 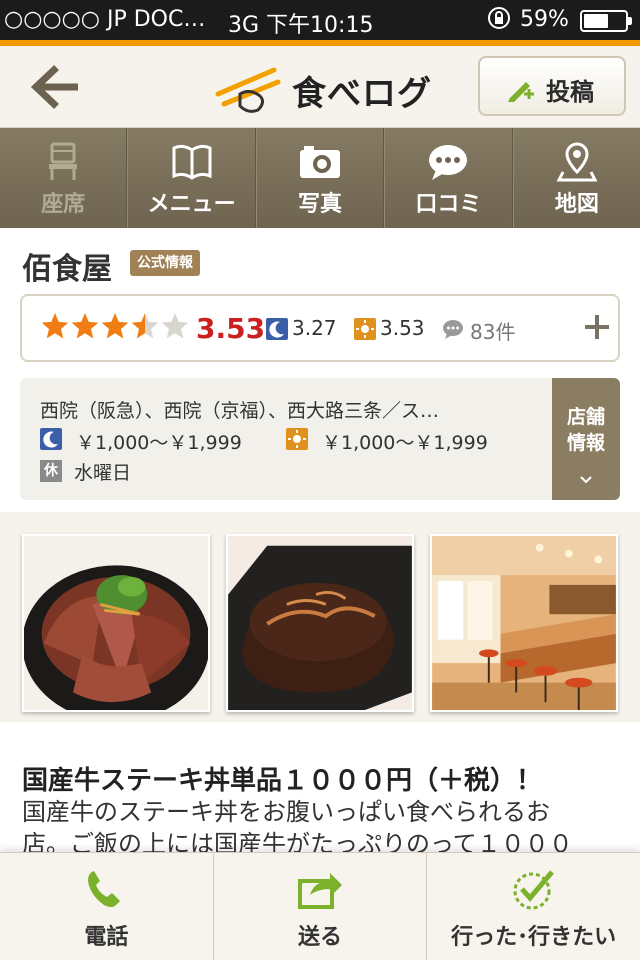 I want to click on lunch-price: ￥1,000～￥1,999, so click(x=405, y=443).